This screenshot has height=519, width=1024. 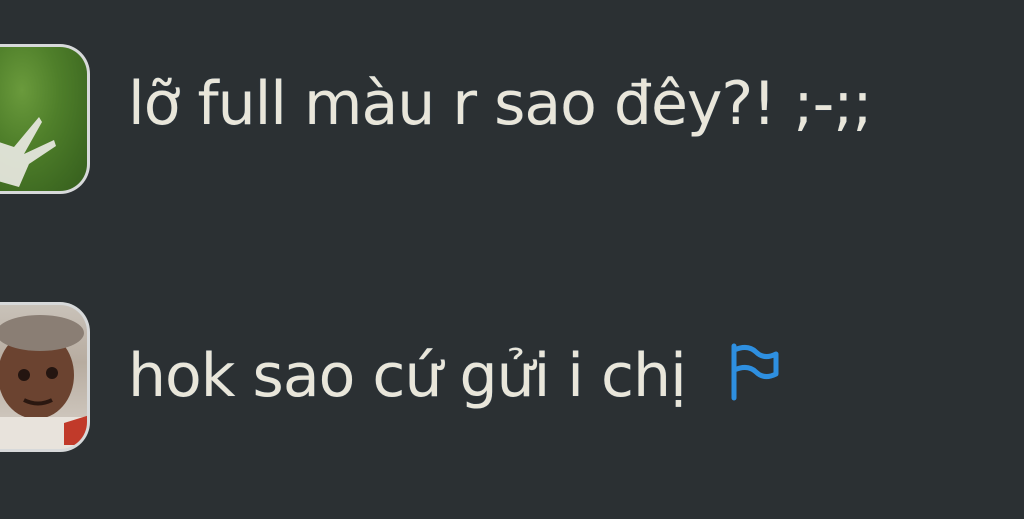 I want to click on person-face-image, so click(x=43, y=382).